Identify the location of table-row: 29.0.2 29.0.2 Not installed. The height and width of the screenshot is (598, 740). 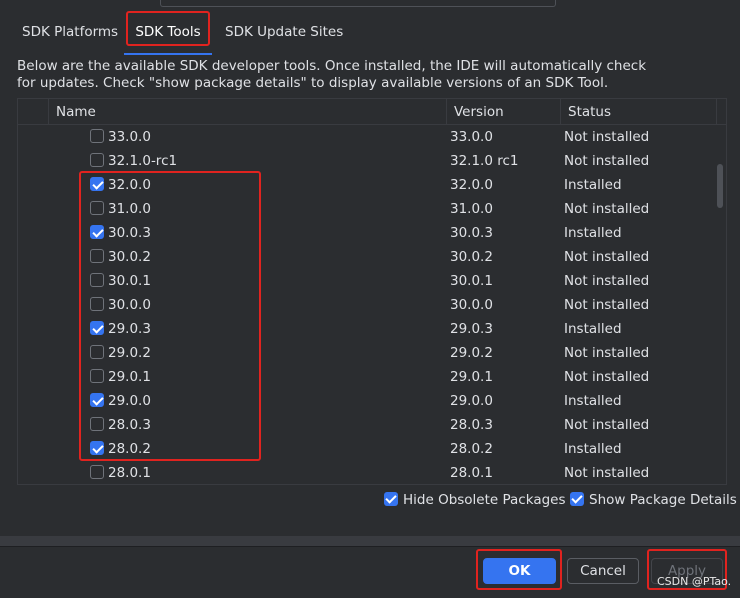
(368, 353).